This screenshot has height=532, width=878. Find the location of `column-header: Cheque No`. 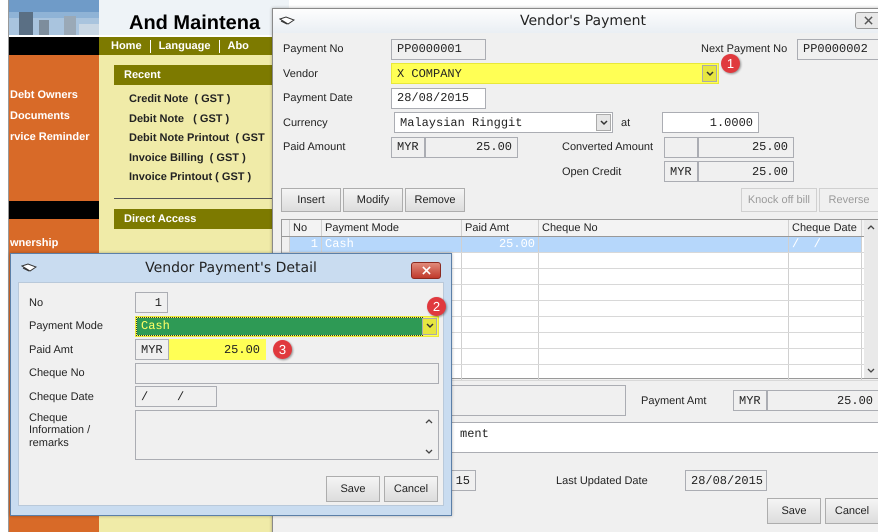

column-header: Cheque No is located at coordinates (664, 228).